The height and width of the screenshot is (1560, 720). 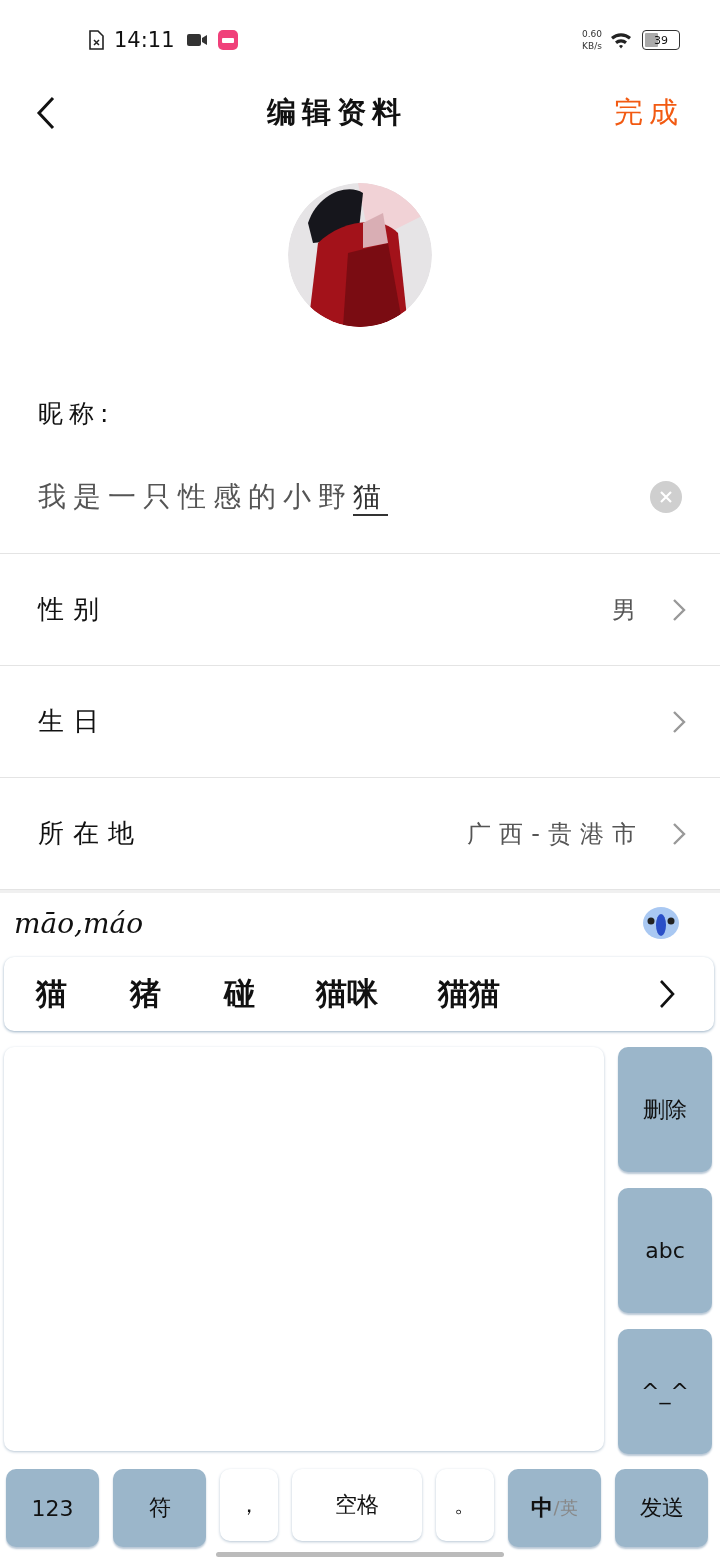 I want to click on candidate-word: 猪, so click(x=145, y=994).